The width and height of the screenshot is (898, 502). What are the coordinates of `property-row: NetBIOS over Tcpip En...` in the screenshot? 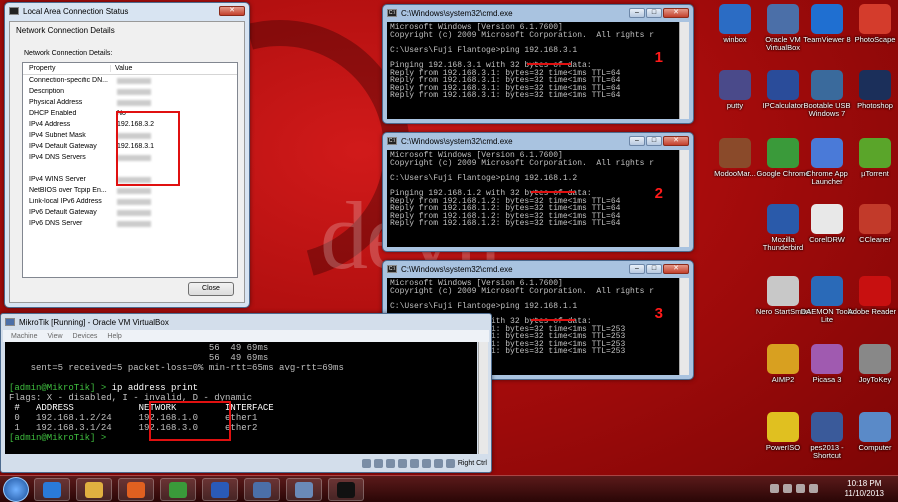 It's located at (130, 190).